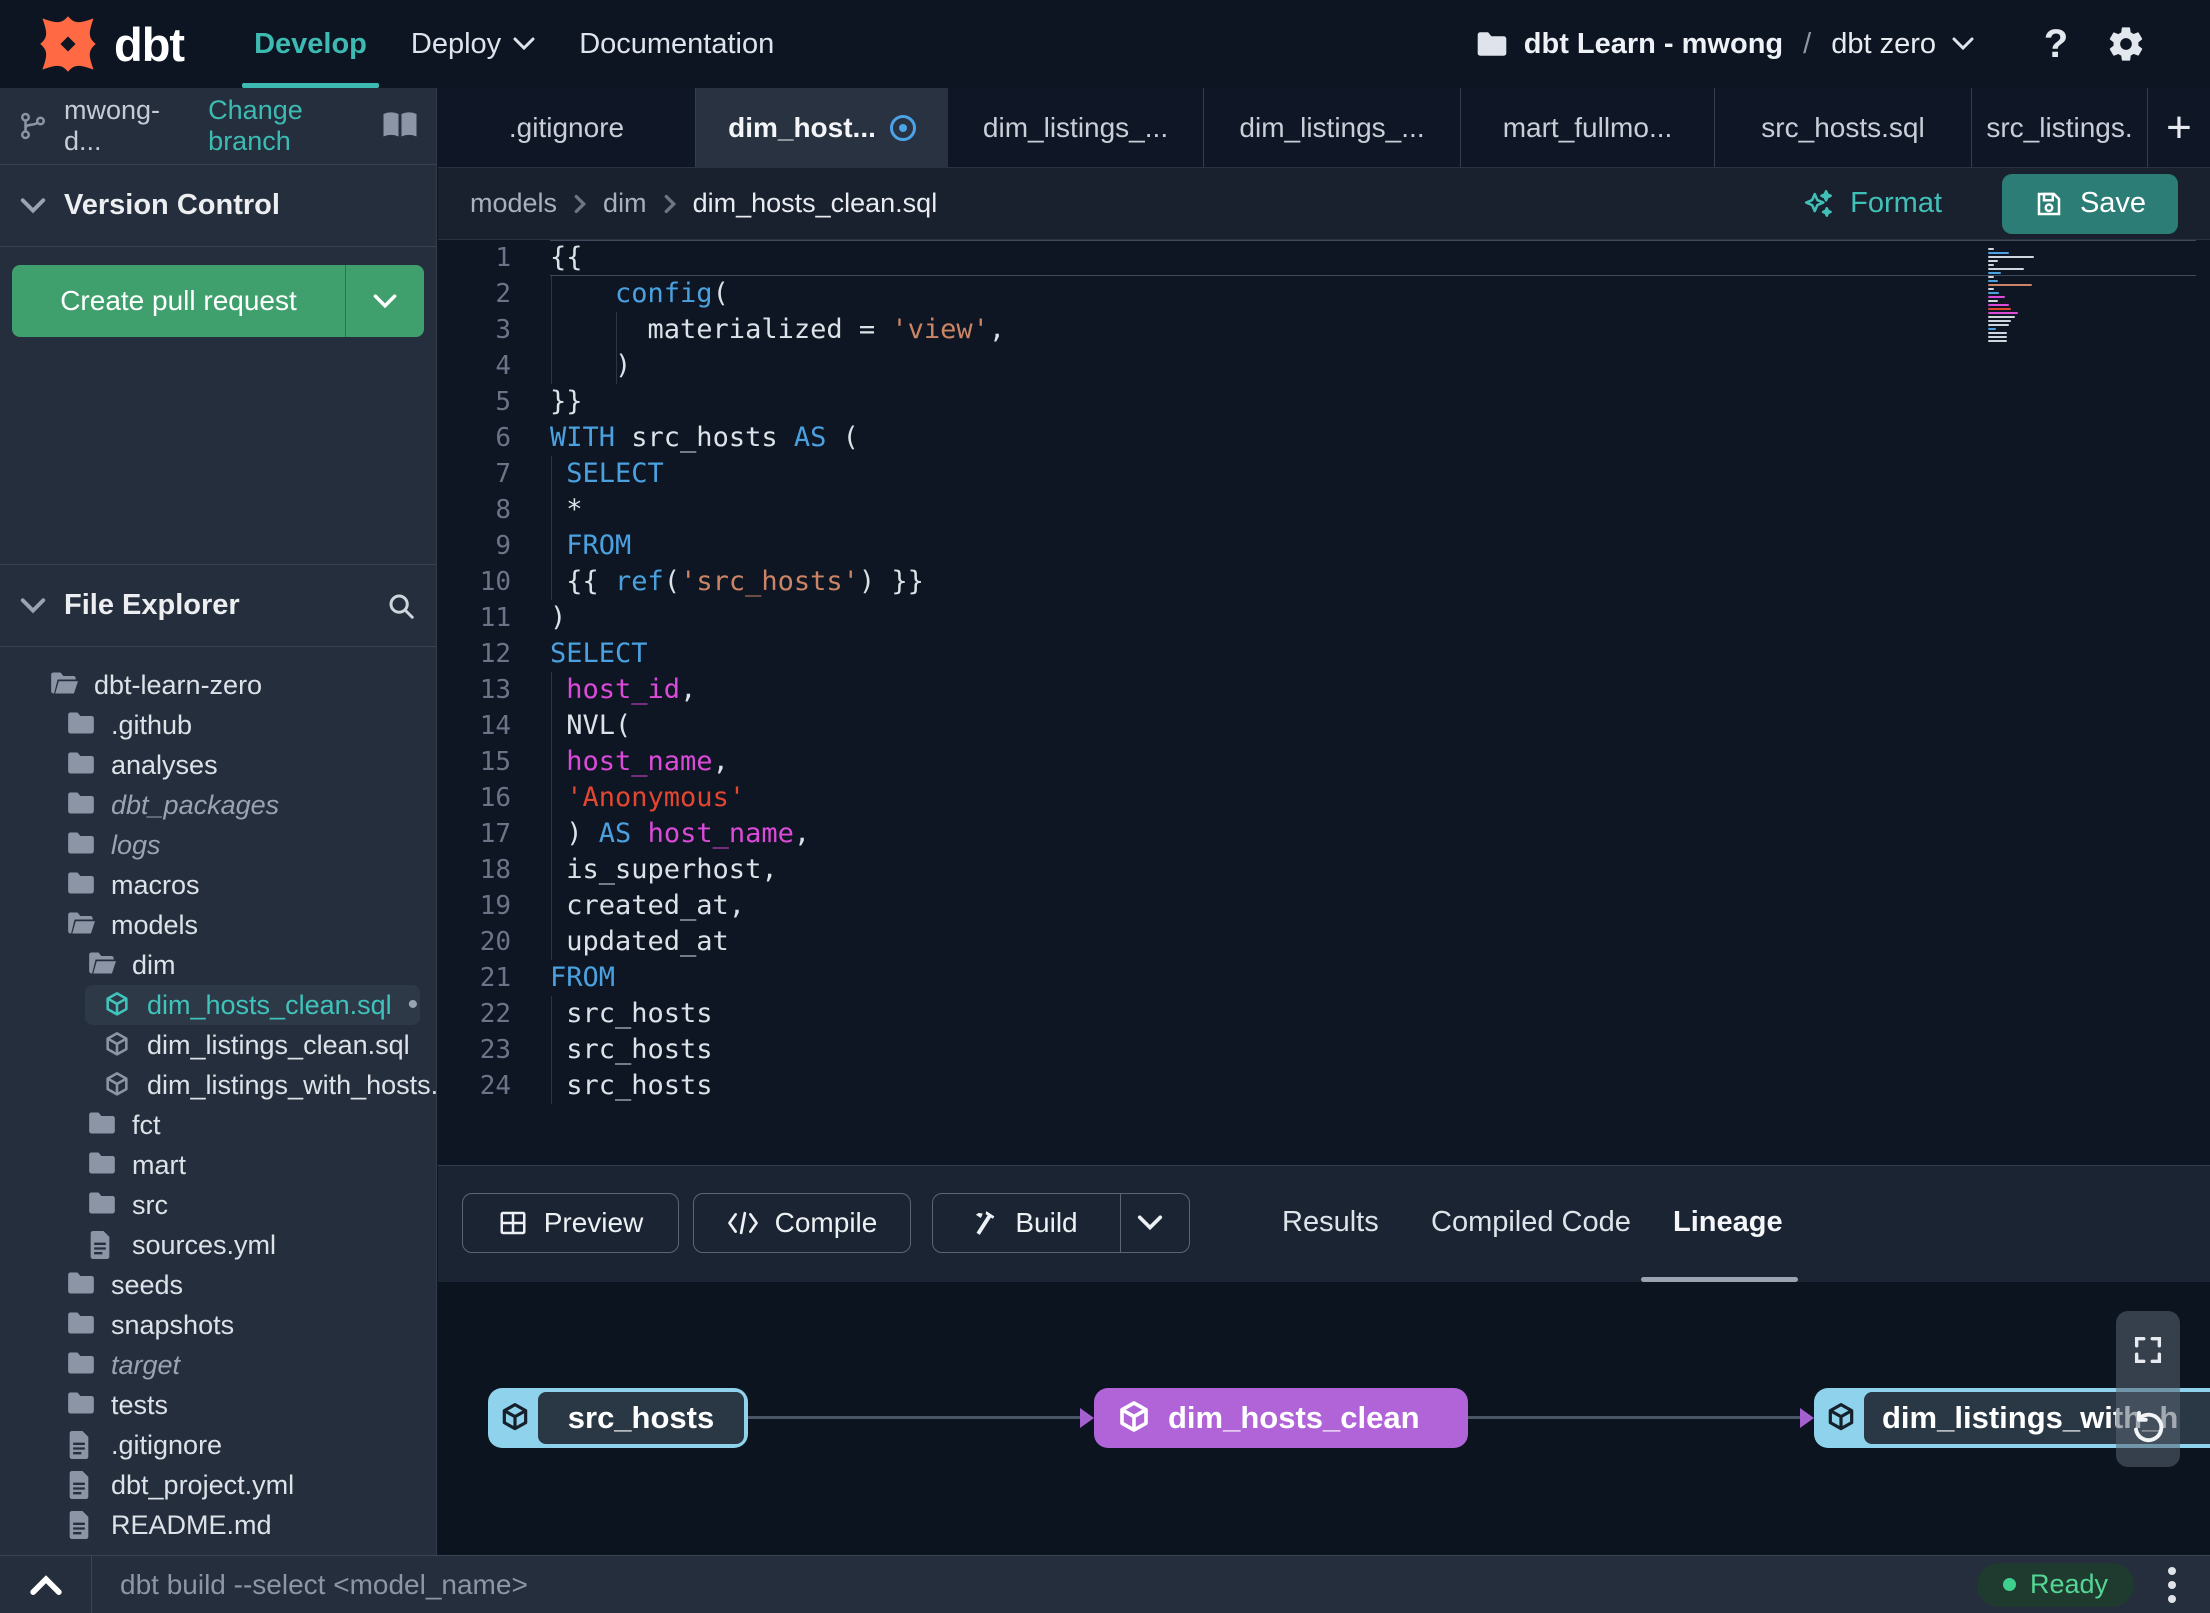 The width and height of the screenshot is (2210, 1613). I want to click on code-line-5: 5}}, so click(1324, 402).